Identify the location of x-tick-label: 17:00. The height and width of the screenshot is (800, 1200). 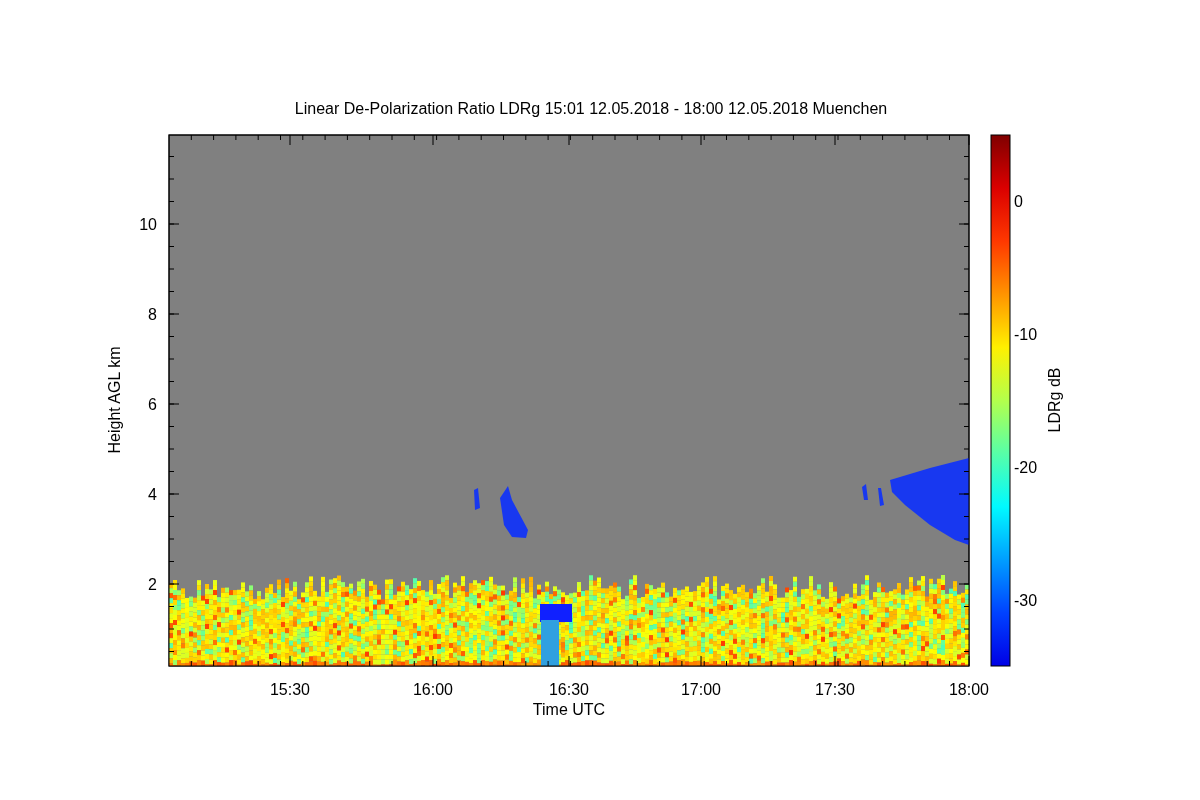
(701, 689).